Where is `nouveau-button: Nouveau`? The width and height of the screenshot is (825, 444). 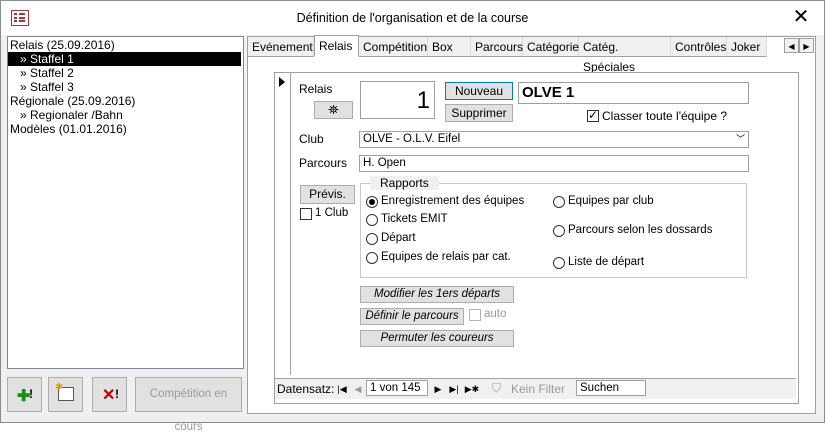
nouveau-button: Nouveau is located at coordinates (479, 91).